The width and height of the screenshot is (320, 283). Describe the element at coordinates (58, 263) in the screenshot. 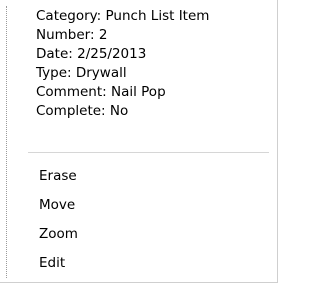

I see `menu-item-edit: Edit` at that location.